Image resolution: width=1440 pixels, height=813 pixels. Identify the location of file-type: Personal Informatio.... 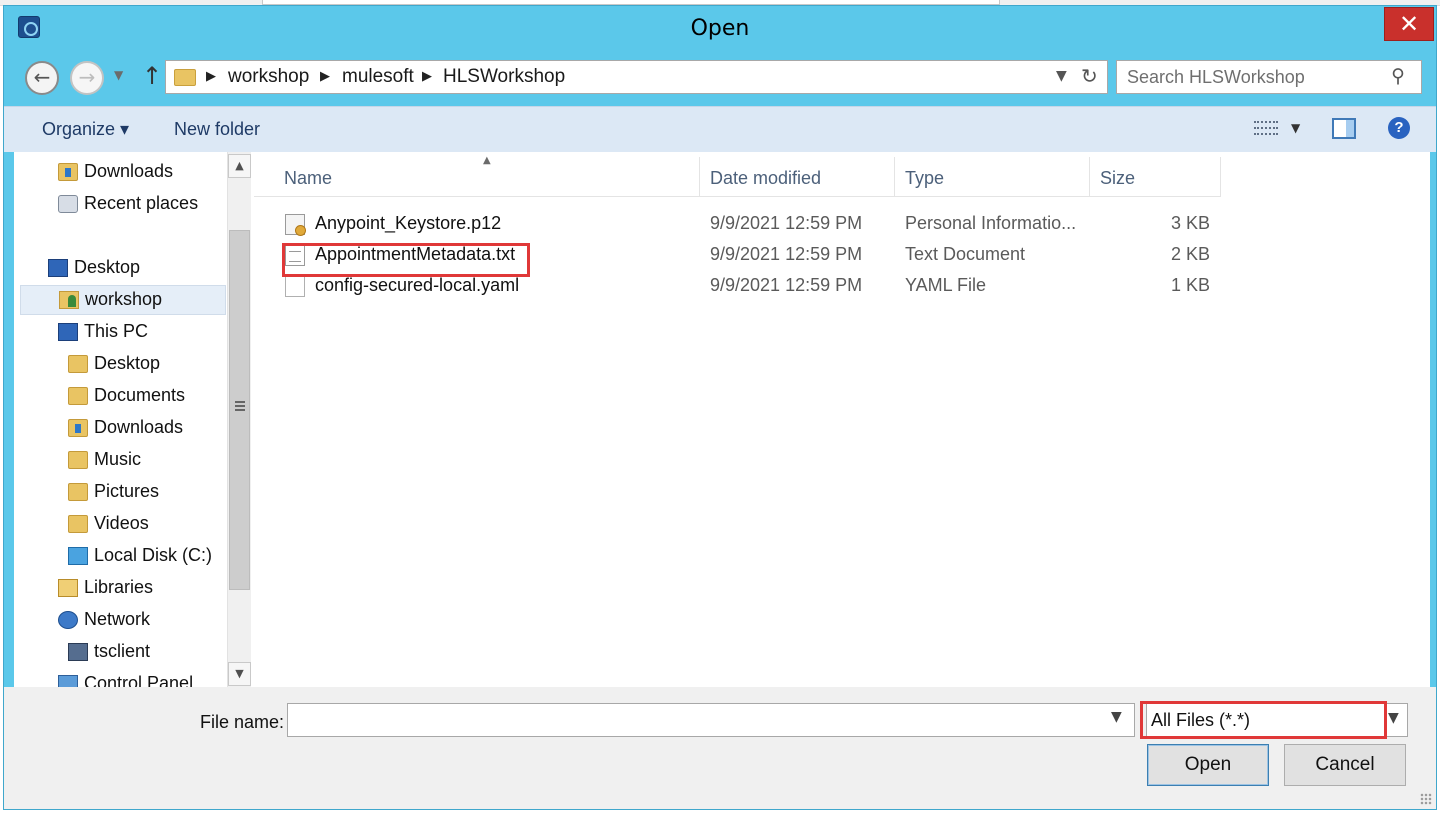
(991, 223).